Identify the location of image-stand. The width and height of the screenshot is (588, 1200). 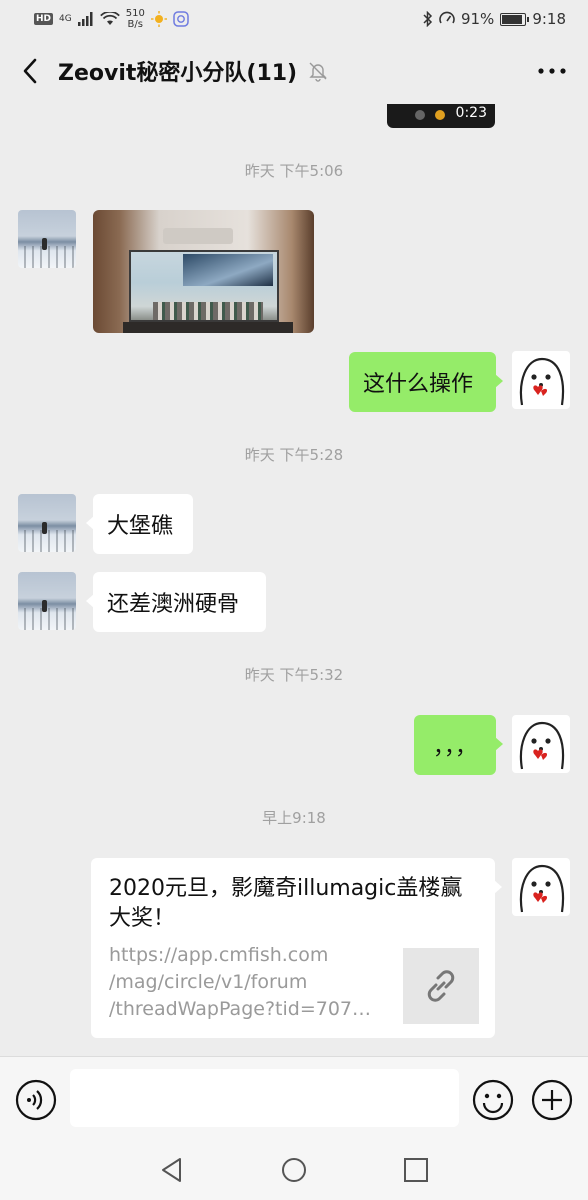
(208, 327).